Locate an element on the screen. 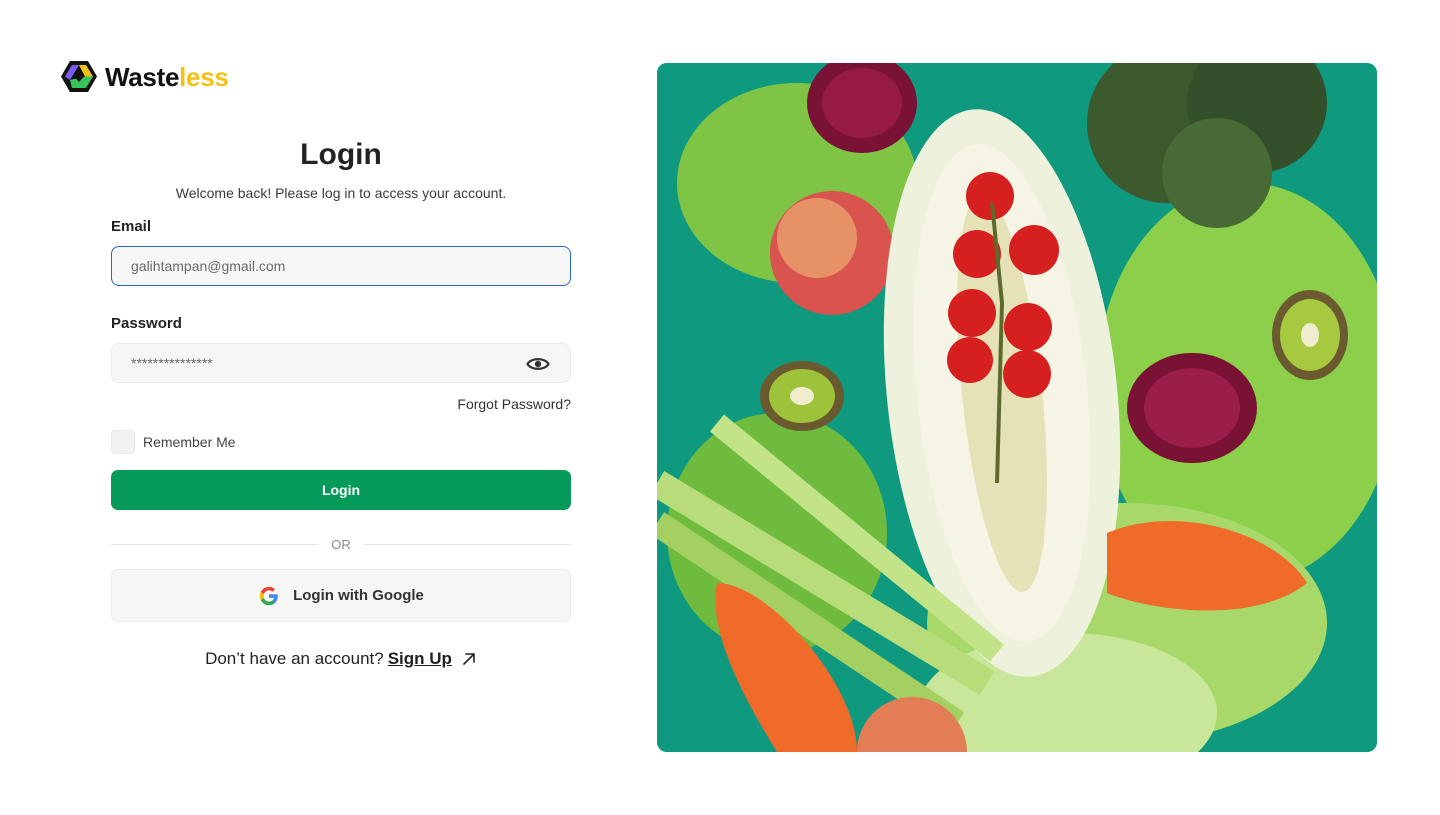 The height and width of the screenshot is (815, 1440). password-field-wrapper is located at coordinates (341, 363).